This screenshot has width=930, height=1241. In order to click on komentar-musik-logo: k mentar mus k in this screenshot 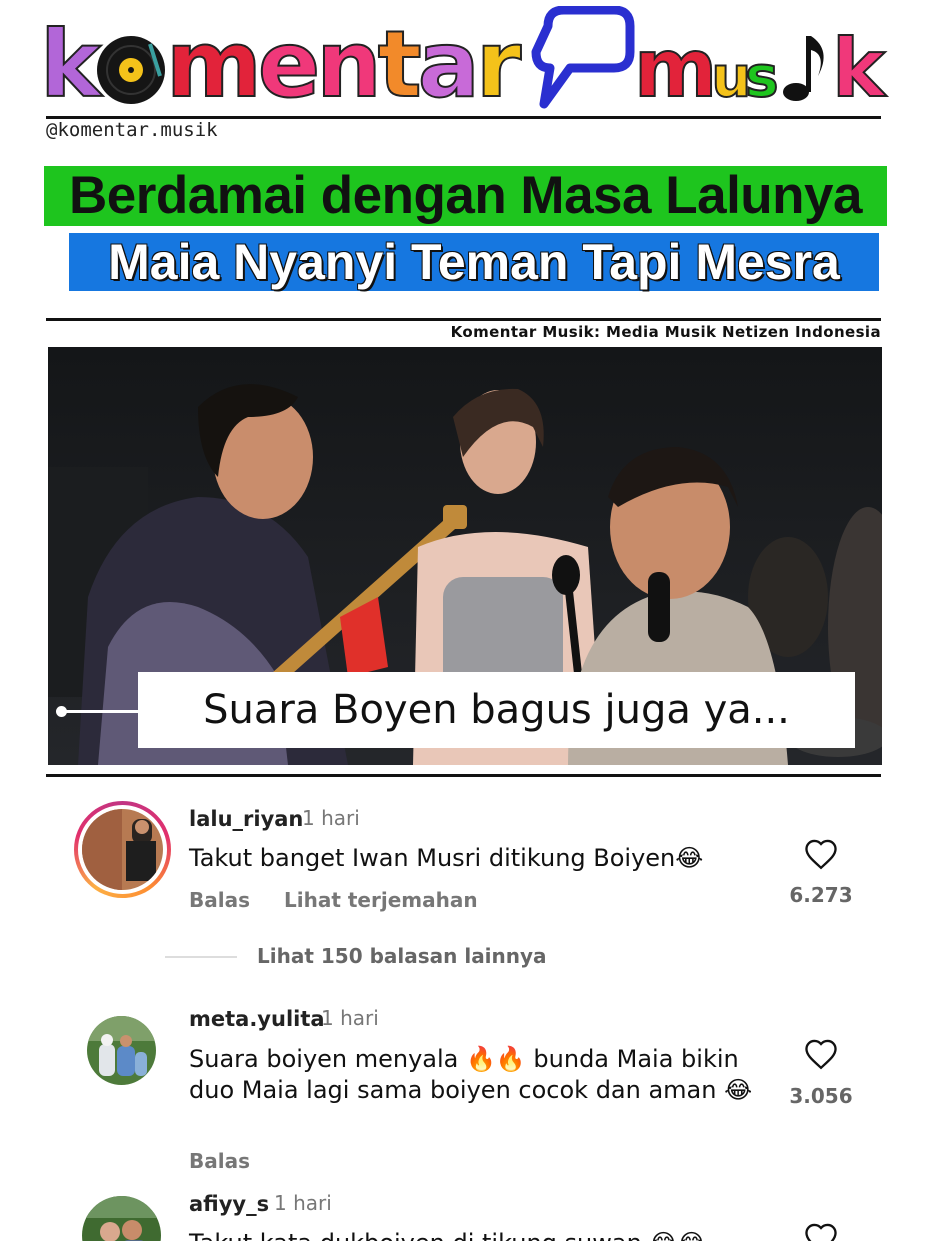, I will do `click(464, 62)`.